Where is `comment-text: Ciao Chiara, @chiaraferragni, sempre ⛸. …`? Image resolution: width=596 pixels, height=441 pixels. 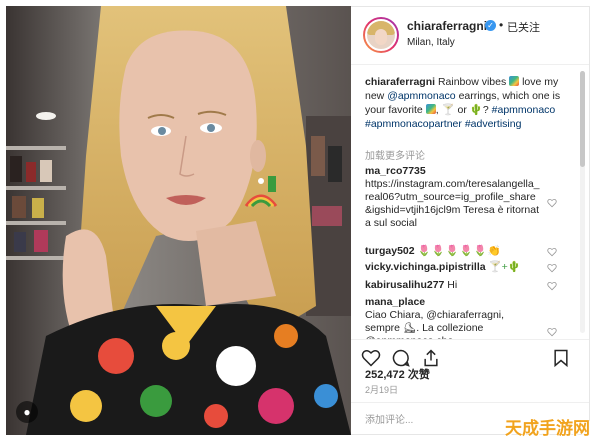
comment-text: Ciao Chiara, @chiaraferragni, sempre ⛸. … is located at coordinates (435, 324).